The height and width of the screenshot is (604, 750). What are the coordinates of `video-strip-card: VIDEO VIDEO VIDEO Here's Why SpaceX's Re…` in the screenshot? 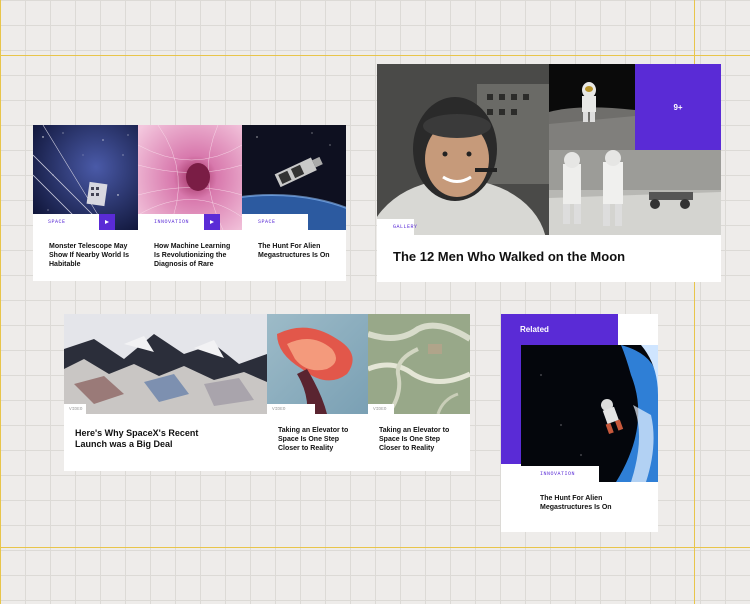 It's located at (267, 392).